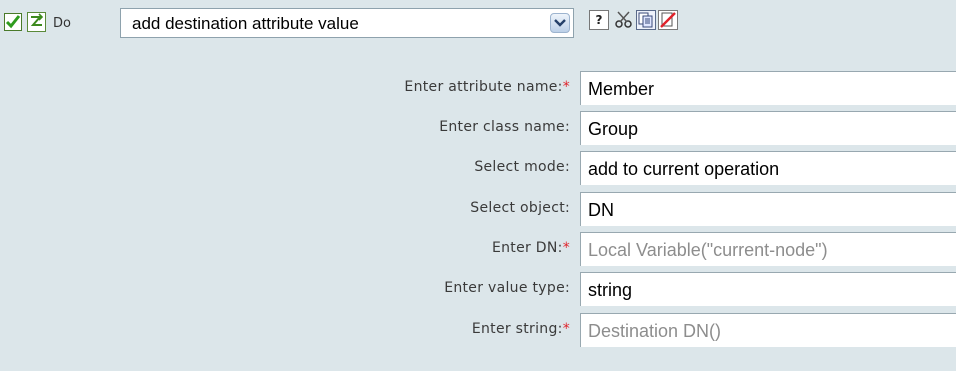 The height and width of the screenshot is (371, 956). Describe the element at coordinates (478, 249) in the screenshot. I see `form-row: Enter DN:* Local Variable("current-node")` at that location.